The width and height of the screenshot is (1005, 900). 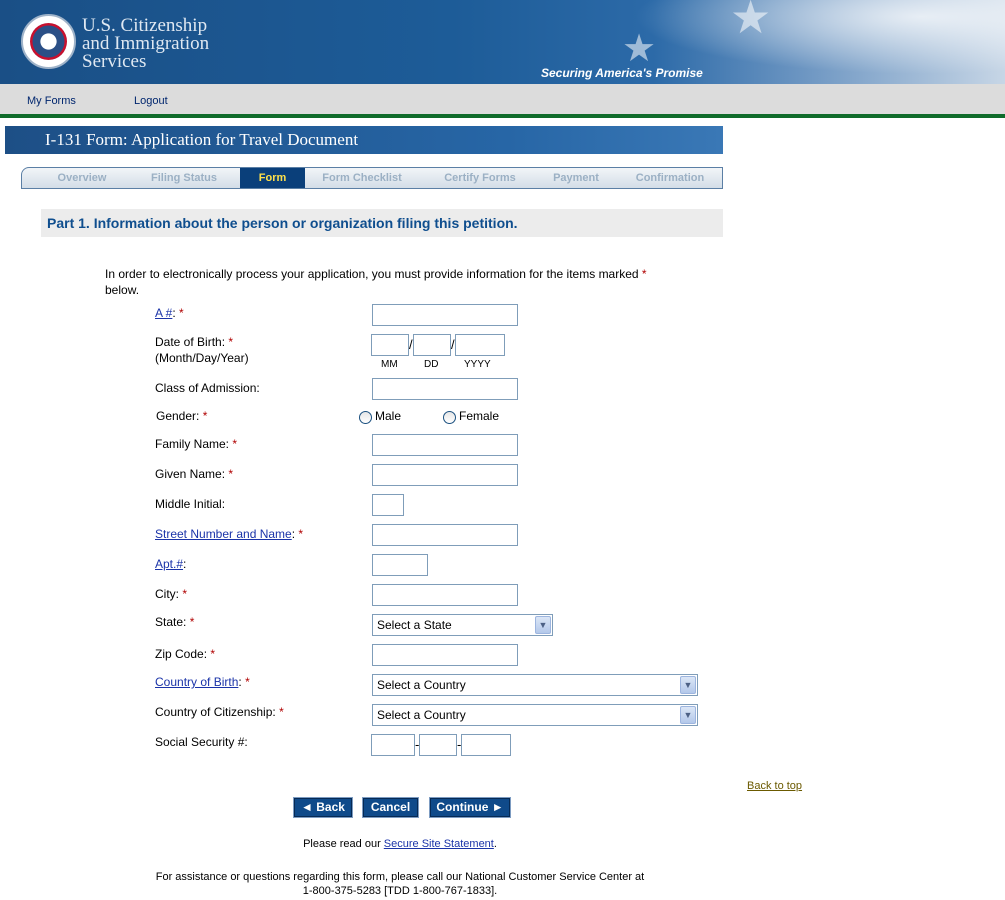 I want to click on country-citizenship-label-text: Country of Citizenship:, so click(x=215, y=712).